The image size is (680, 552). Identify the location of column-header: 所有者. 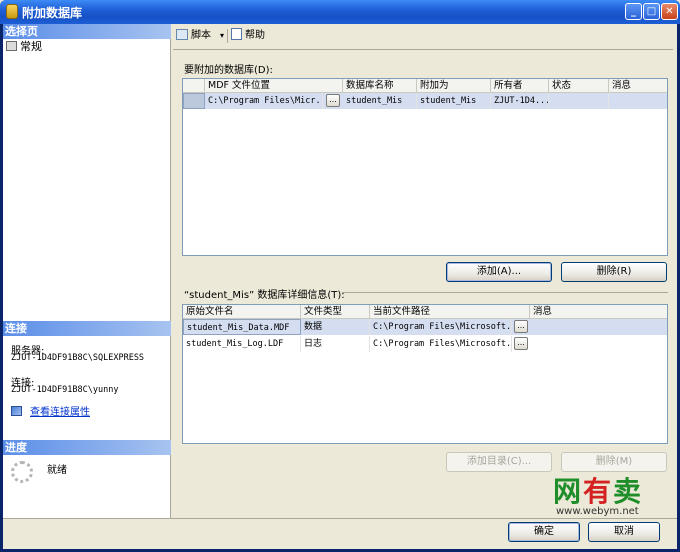
(520, 86).